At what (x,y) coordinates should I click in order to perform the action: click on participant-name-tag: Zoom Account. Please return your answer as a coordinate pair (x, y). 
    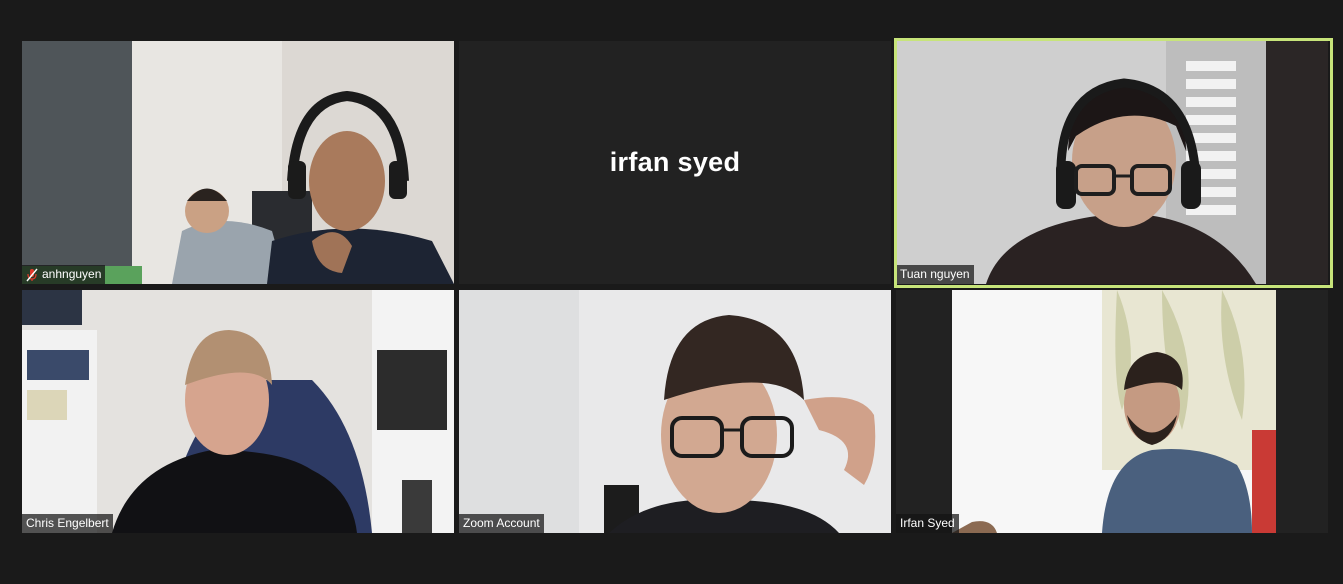
    Looking at the image, I should click on (501, 523).